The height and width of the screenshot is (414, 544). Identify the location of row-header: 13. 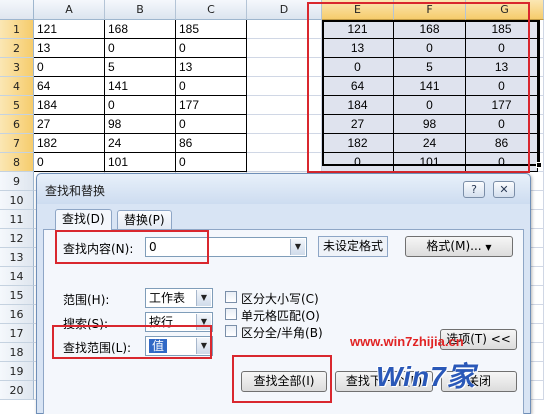
(17, 257).